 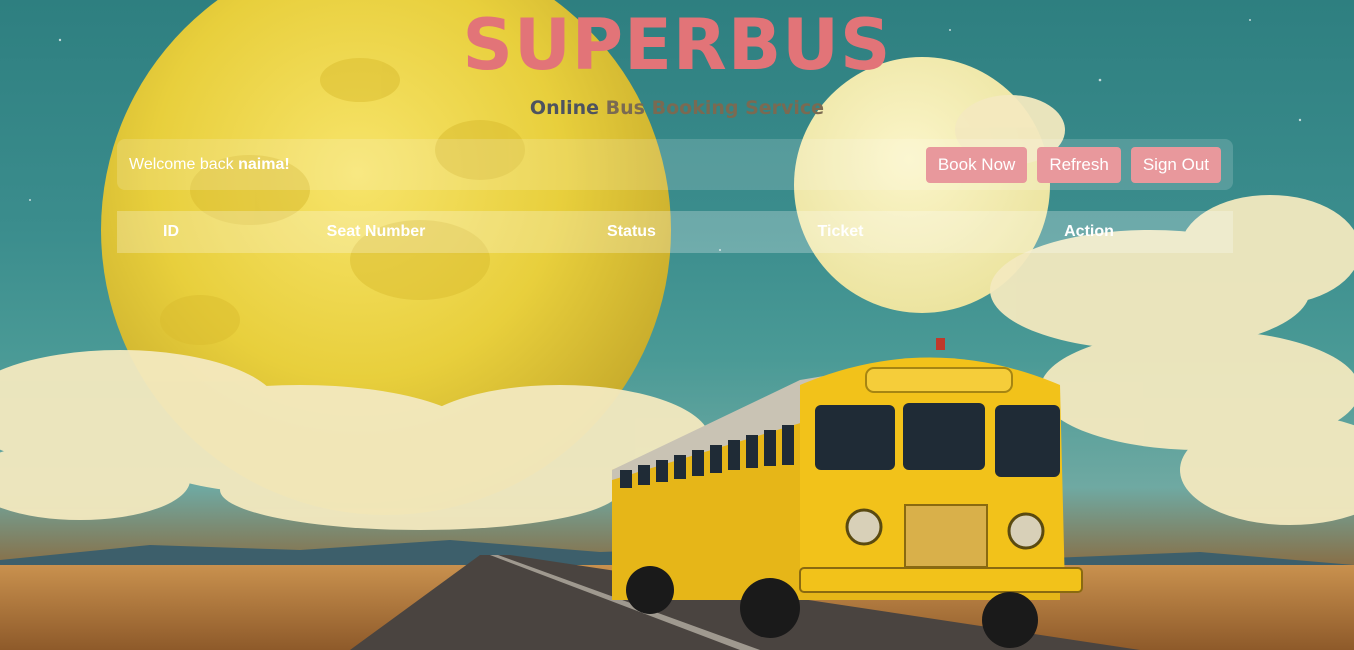 What do you see at coordinates (171, 231) in the screenshot?
I see `column-header-id: ID` at bounding box center [171, 231].